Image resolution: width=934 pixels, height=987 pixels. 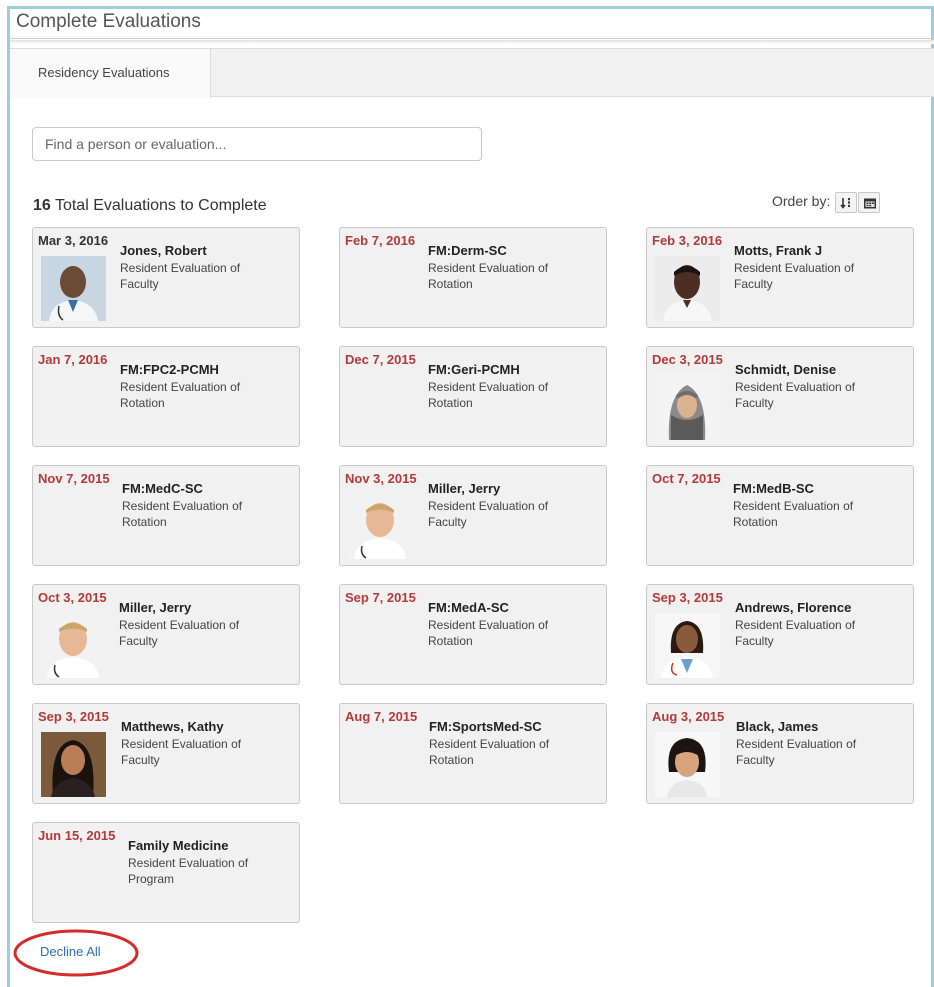 I want to click on card-date: Jan 7, 2016, so click(x=73, y=359).